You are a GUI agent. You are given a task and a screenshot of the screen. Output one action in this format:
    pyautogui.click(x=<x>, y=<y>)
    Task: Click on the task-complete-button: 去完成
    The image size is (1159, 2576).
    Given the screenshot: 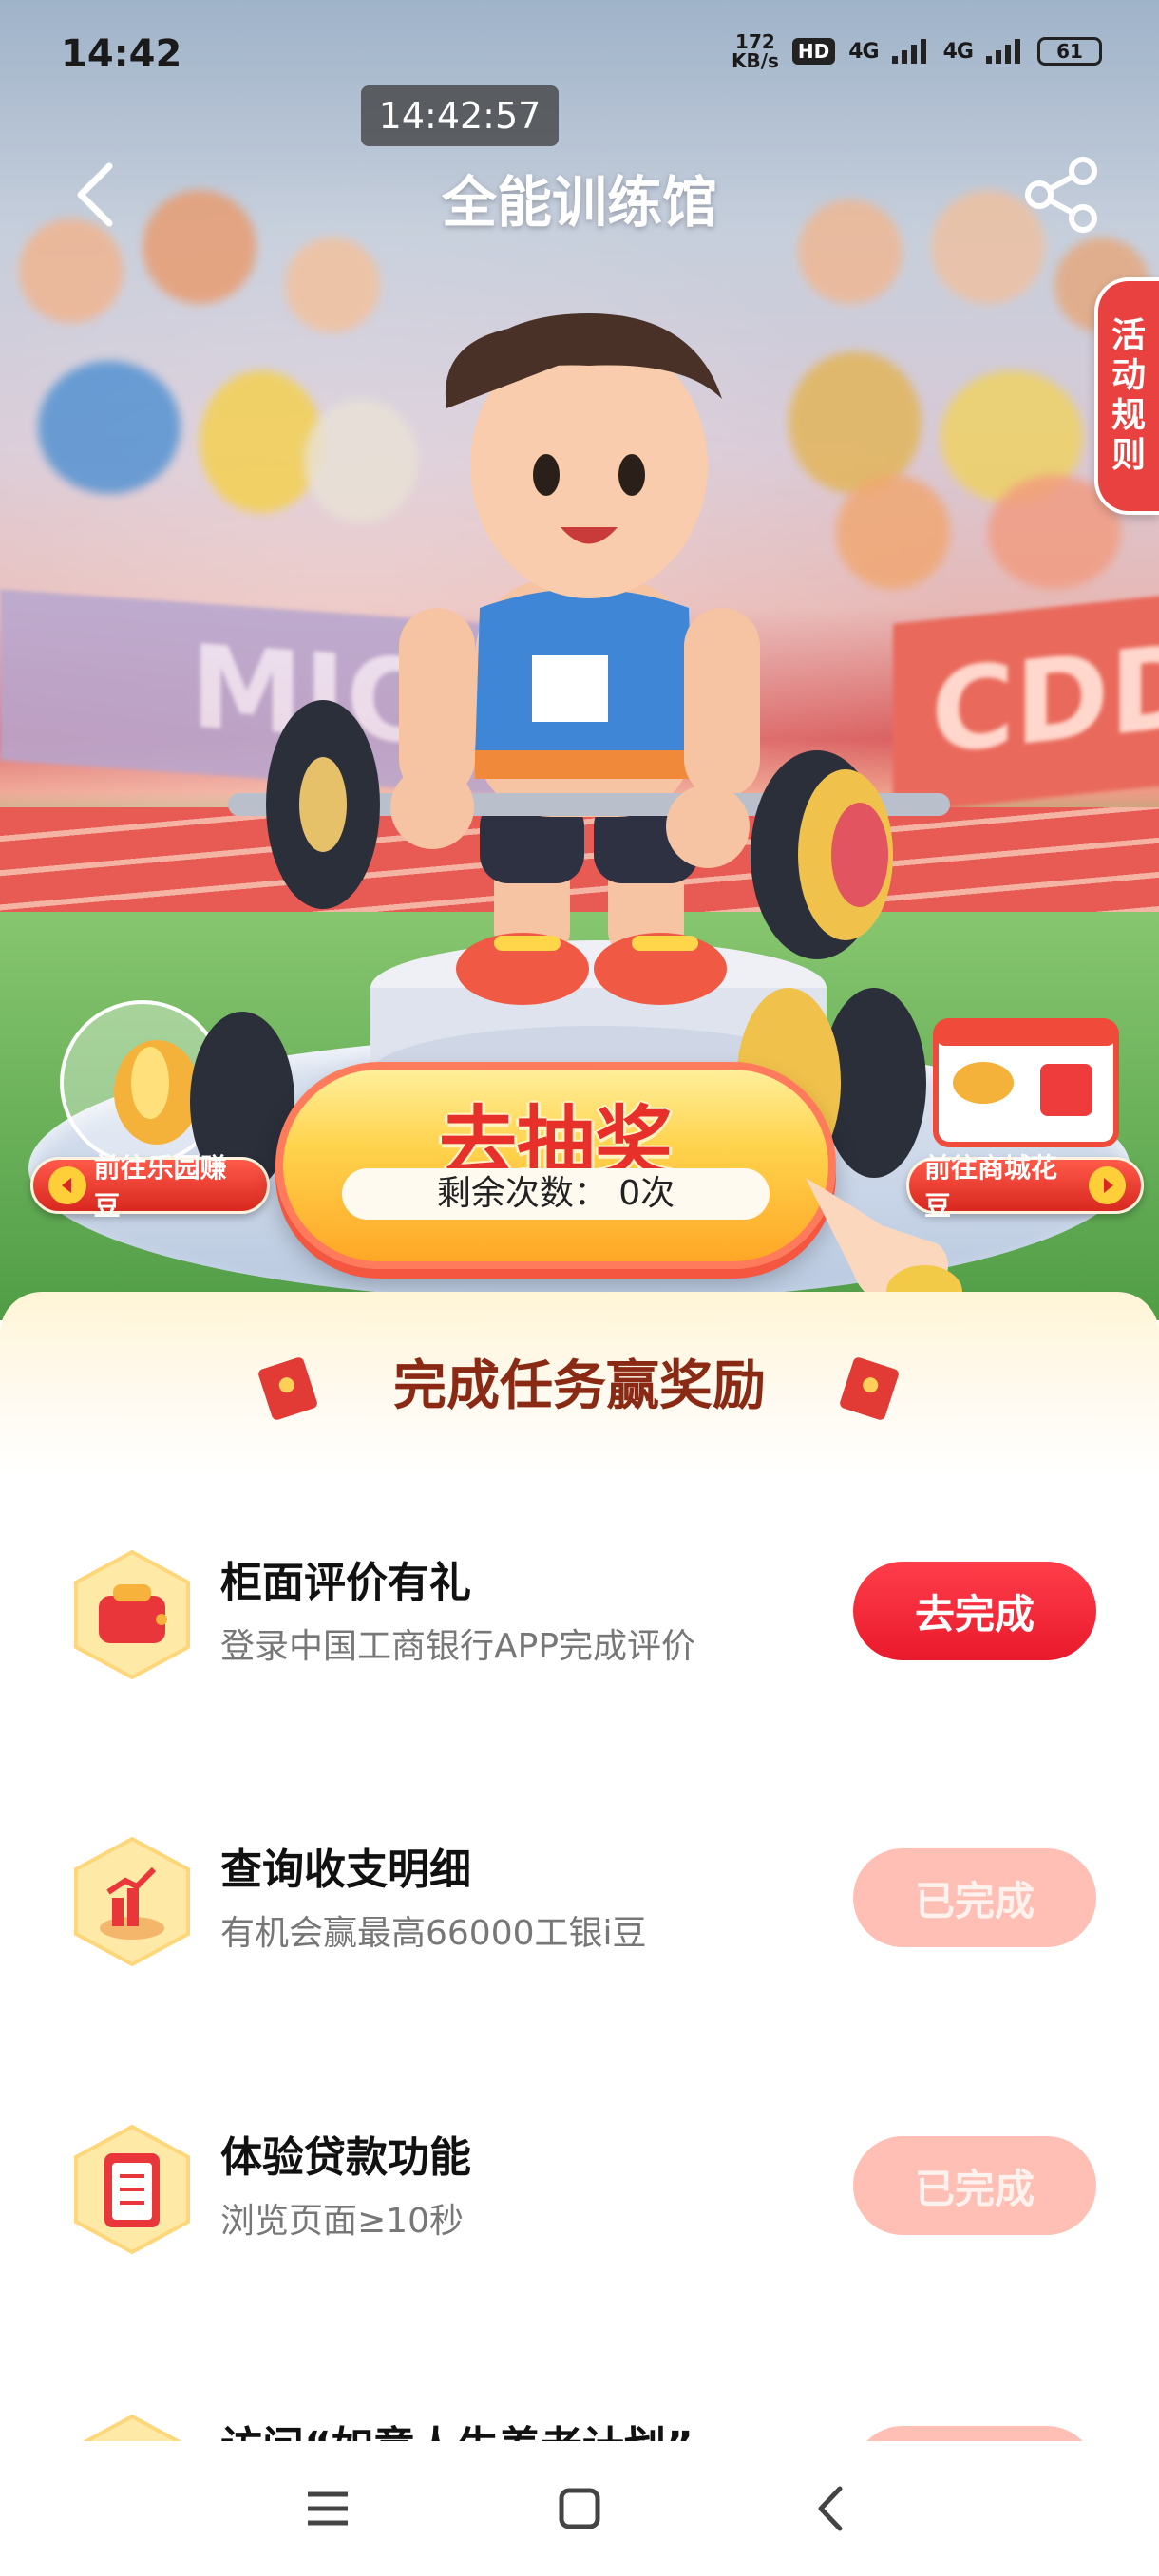 What is the action you would take?
    pyautogui.click(x=974, y=1611)
    